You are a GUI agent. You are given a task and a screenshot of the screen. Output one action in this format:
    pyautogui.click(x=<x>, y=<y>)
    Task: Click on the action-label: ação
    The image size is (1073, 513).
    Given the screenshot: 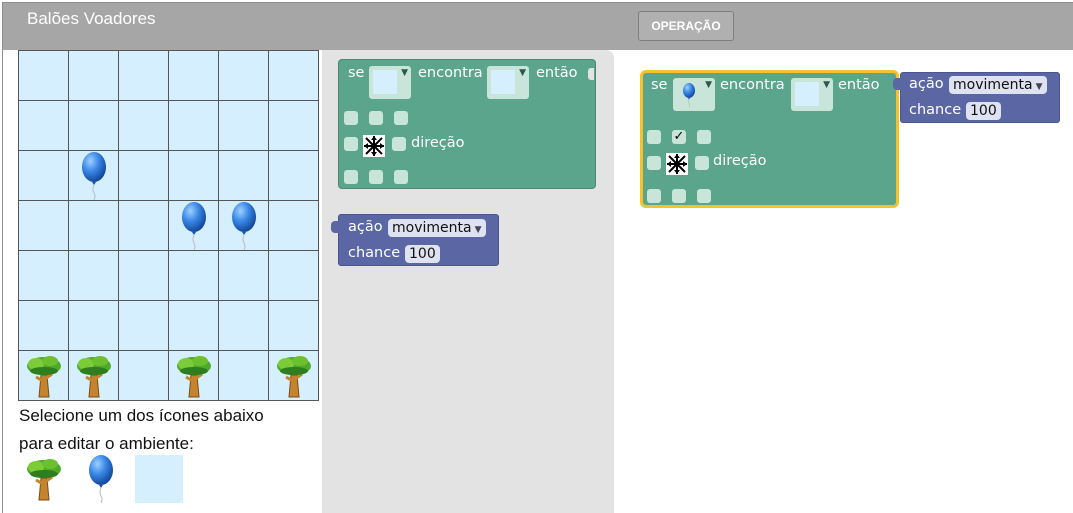 What is the action you would take?
    pyautogui.click(x=365, y=227)
    